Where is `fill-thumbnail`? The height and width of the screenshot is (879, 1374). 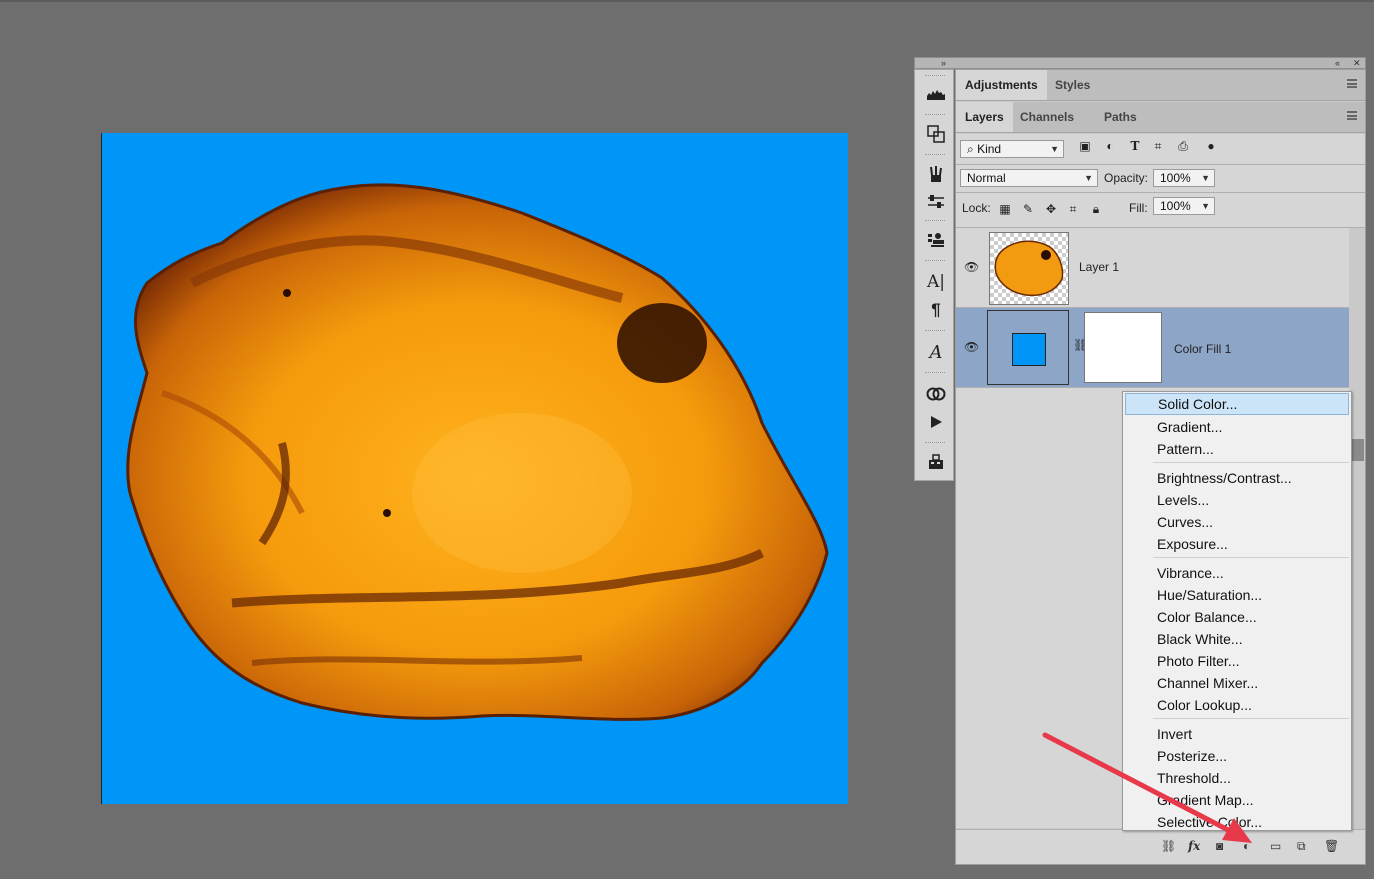
fill-thumbnail is located at coordinates (1028, 347).